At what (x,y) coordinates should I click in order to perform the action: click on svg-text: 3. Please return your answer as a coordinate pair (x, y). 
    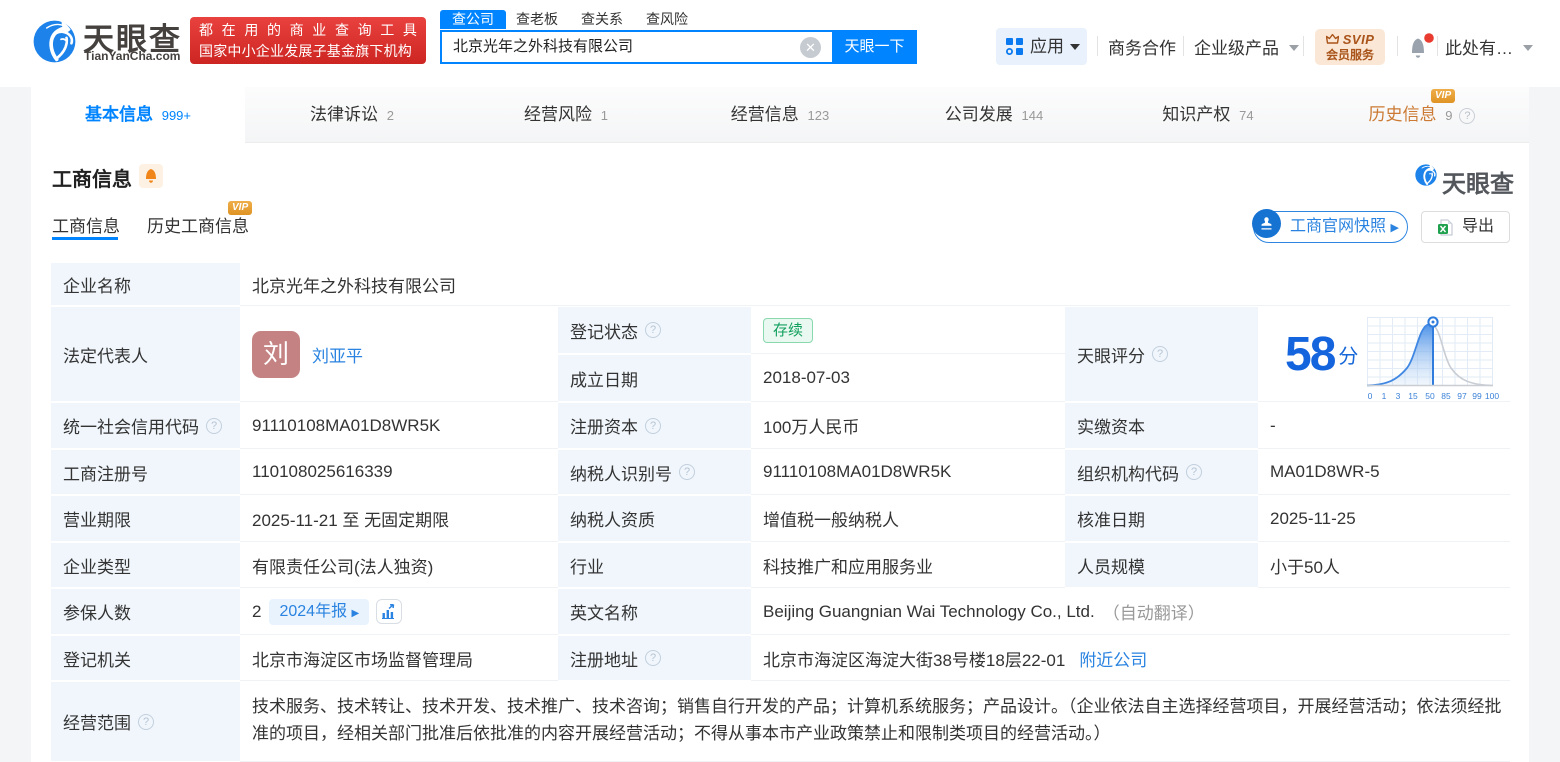
    Looking at the image, I should click on (1398, 395).